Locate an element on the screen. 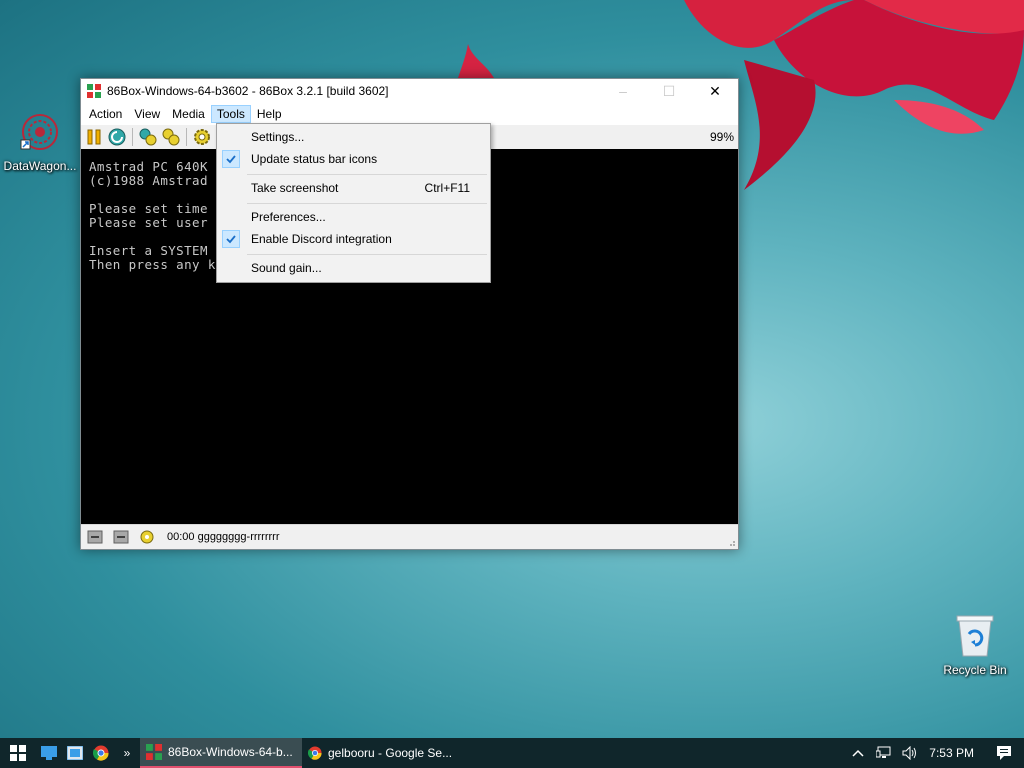 This screenshot has height=768, width=1024. menu-media: Media is located at coordinates (188, 114).